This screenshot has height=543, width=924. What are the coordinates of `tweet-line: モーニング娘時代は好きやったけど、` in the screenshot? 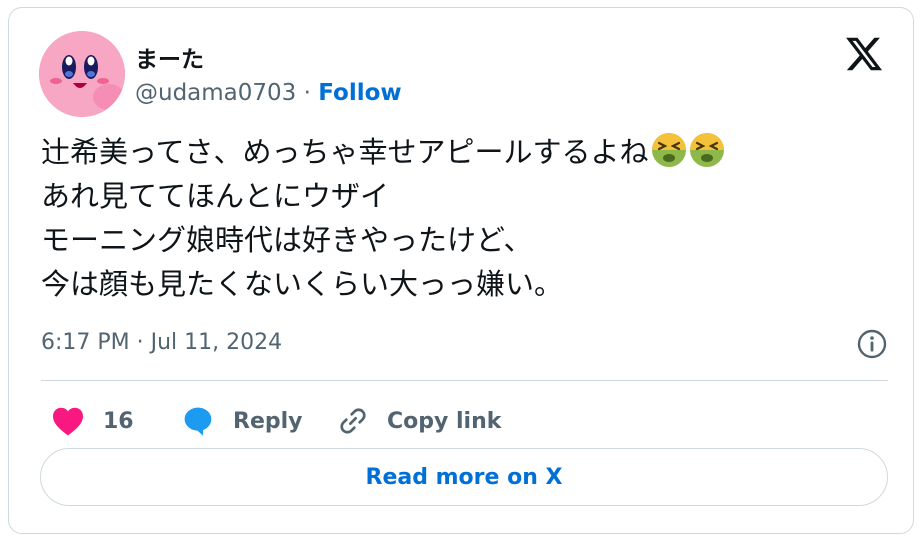 It's located at (287, 240).